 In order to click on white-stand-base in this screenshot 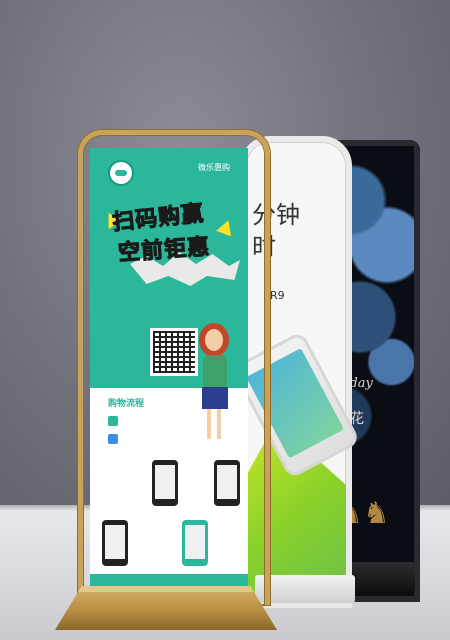, I will do `click(305, 589)`.